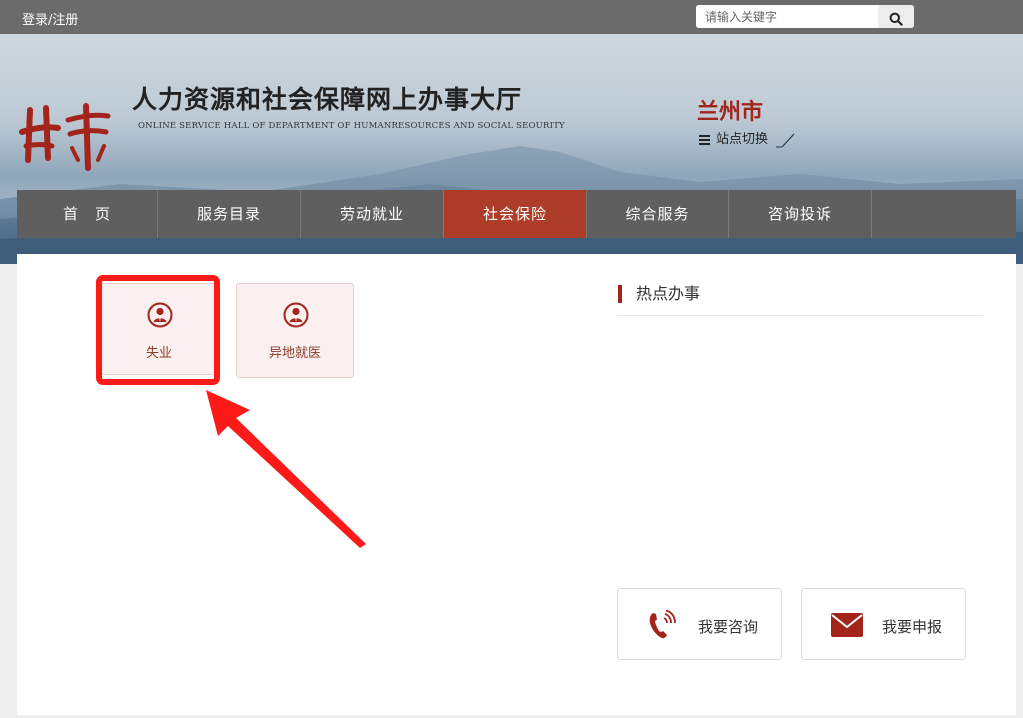 The width and height of the screenshot is (1023, 718). Describe the element at coordinates (159, 329) in the screenshot. I see `service-card-unemployment: 失业` at that location.